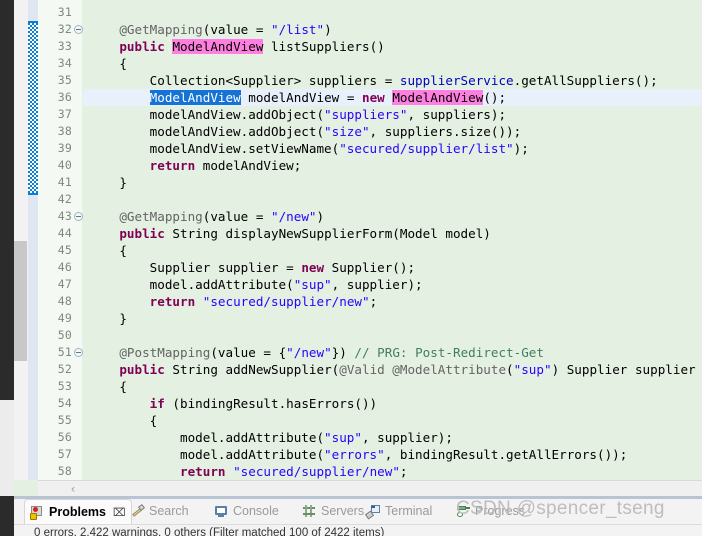  Describe the element at coordinates (73, 489) in the screenshot. I see `scroll-left-arrow-icon: ‹` at that location.